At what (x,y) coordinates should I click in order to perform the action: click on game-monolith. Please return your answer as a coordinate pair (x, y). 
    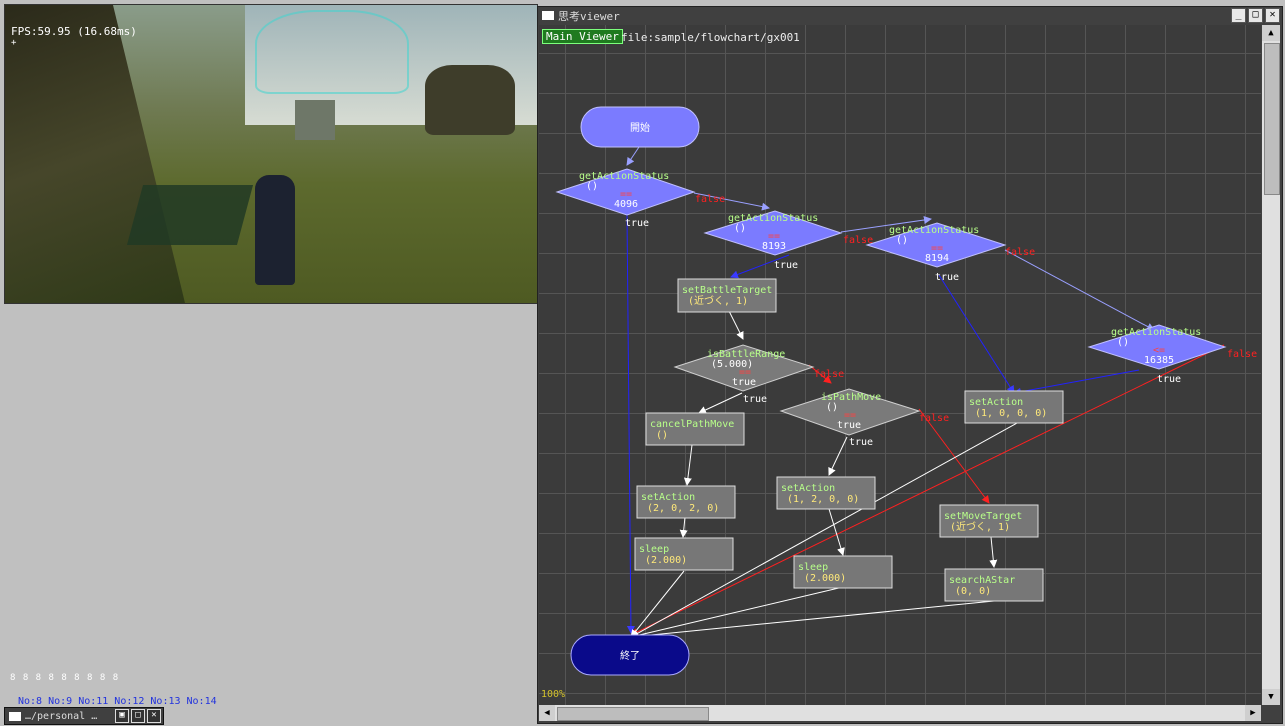
    Looking at the image, I should click on (315, 120).